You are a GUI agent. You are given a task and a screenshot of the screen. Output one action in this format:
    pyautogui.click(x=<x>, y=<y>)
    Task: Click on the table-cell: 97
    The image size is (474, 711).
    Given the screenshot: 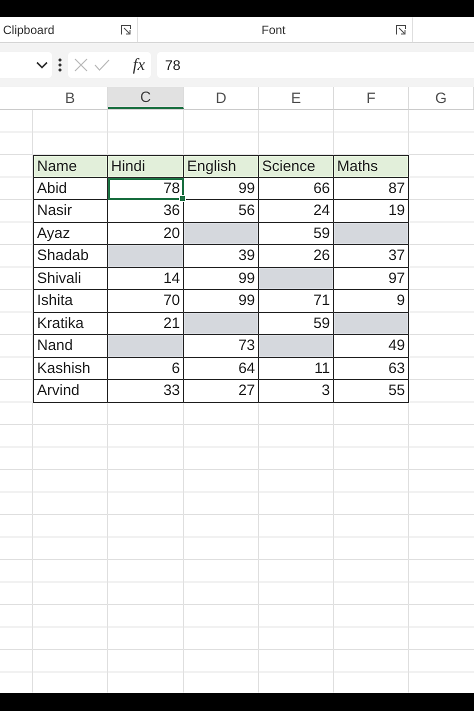 What is the action you would take?
    pyautogui.click(x=371, y=279)
    